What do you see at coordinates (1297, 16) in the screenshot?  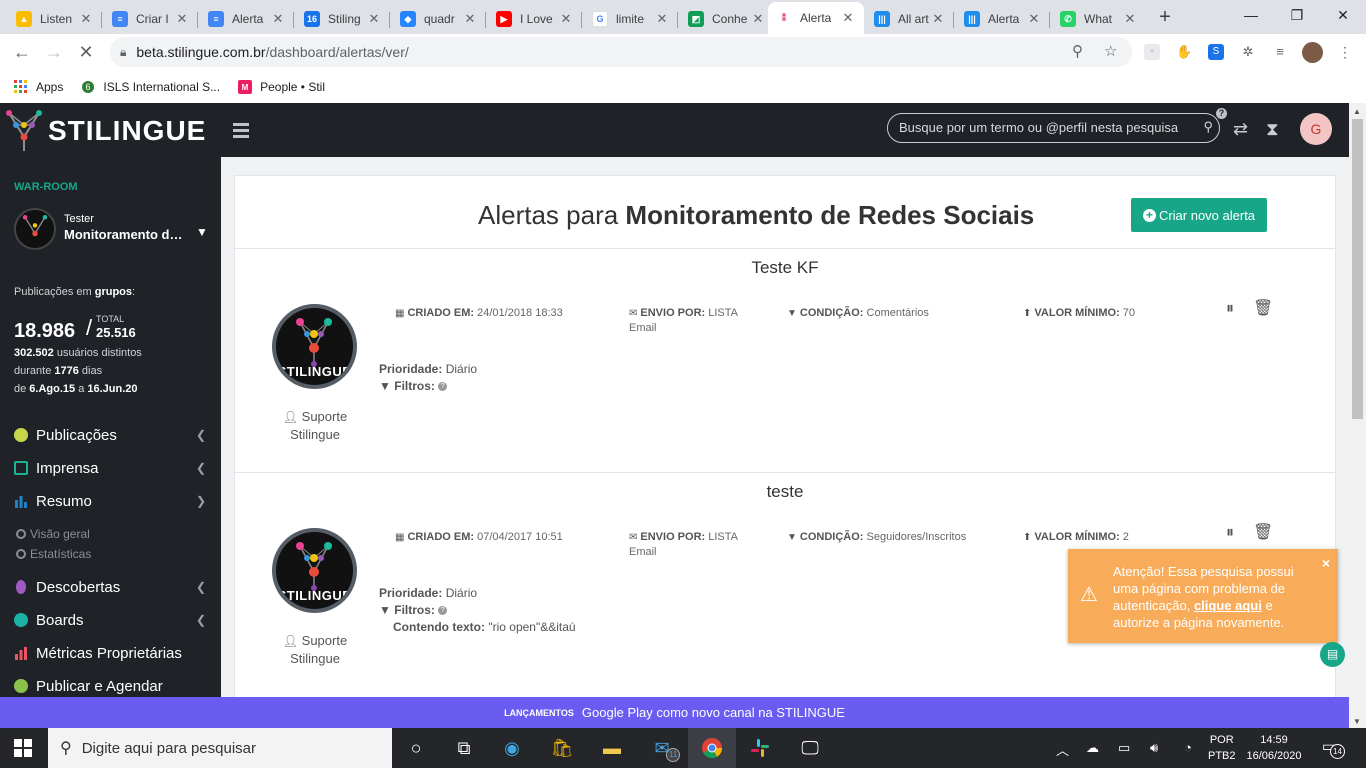 I see `restore-button: ❐` at bounding box center [1297, 16].